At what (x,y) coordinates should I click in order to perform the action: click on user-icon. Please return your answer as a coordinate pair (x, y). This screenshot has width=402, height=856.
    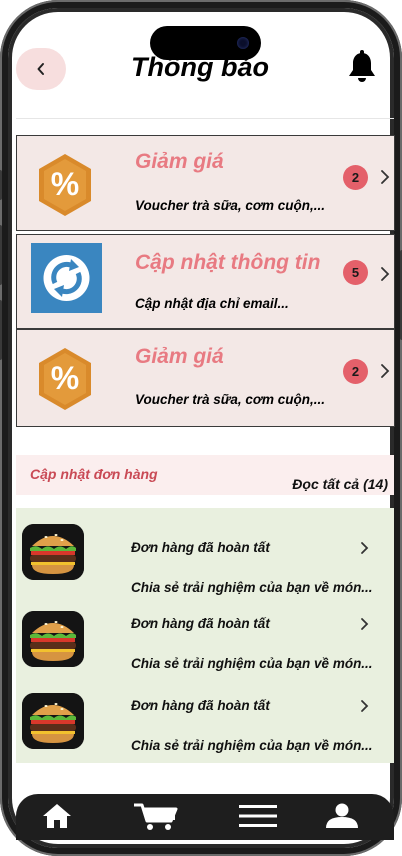
    Looking at the image, I should click on (342, 815).